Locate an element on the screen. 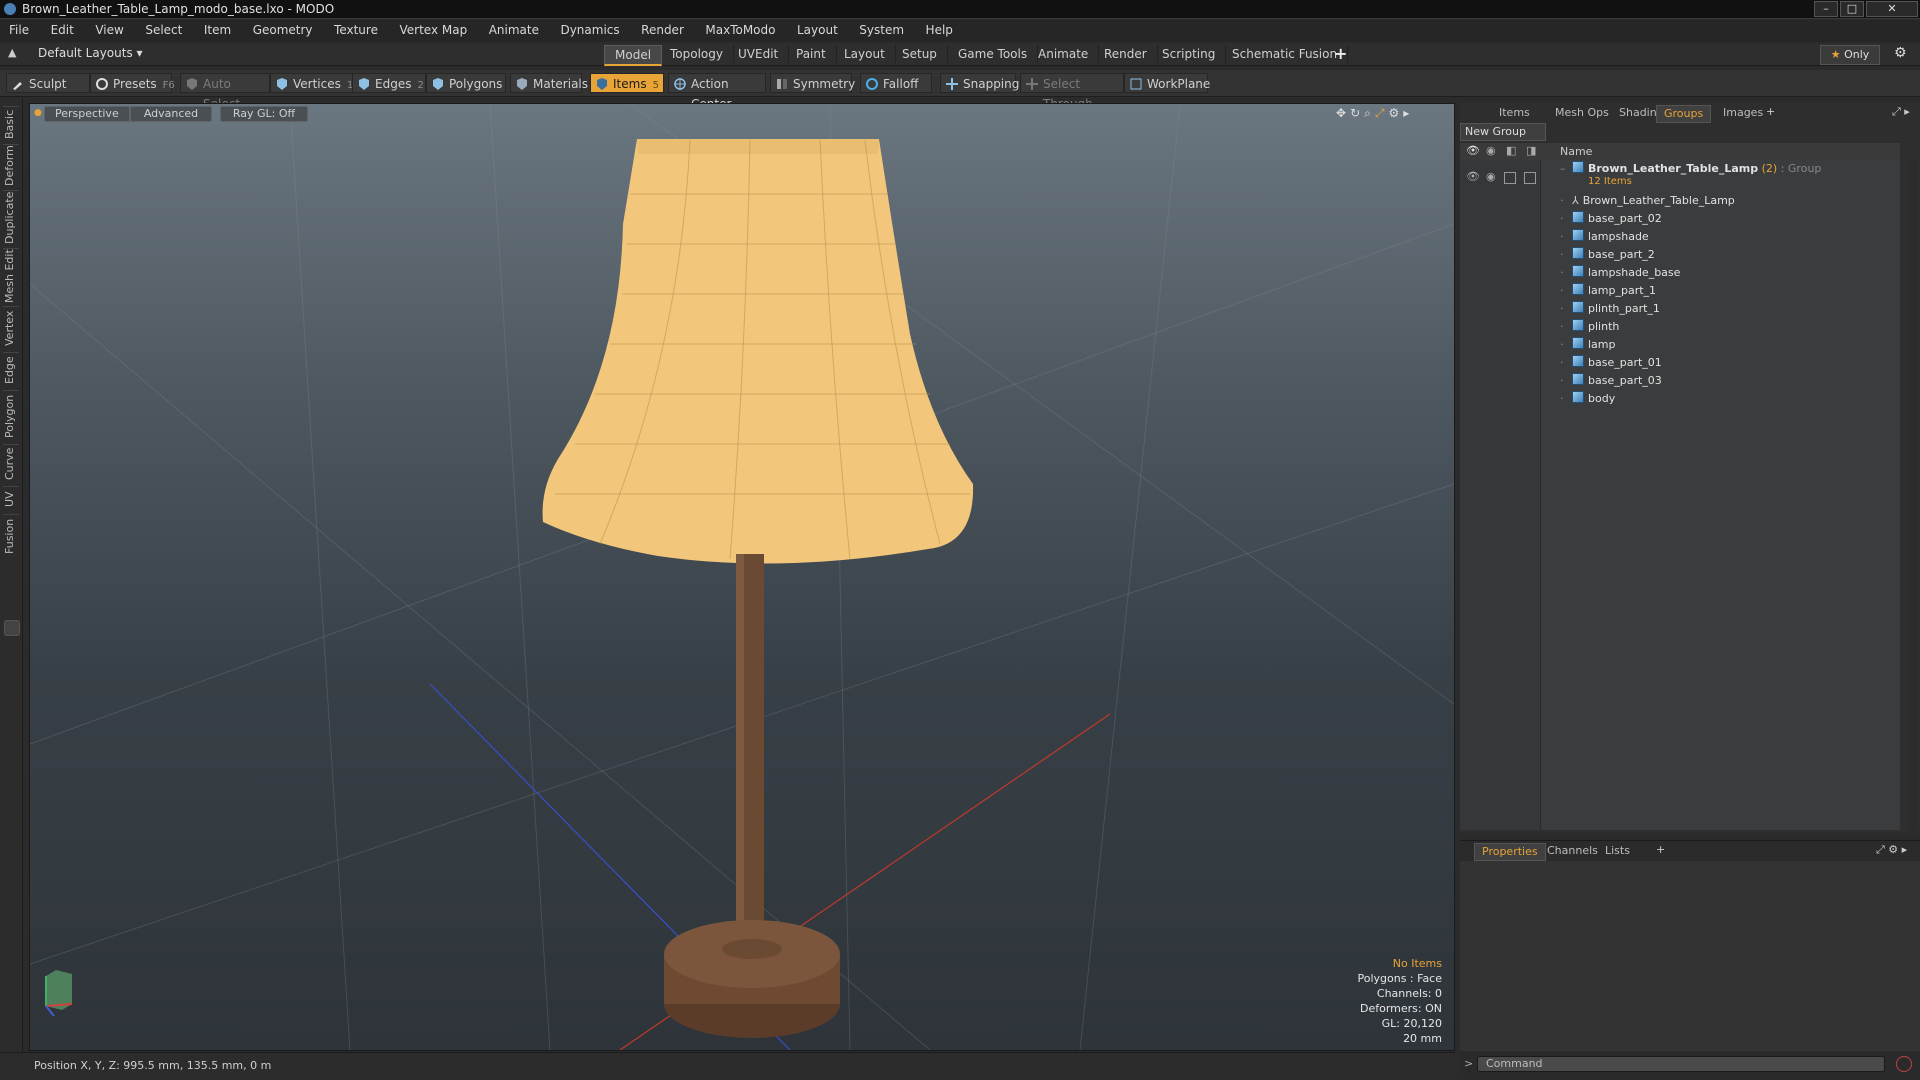 This screenshot has height=1080, width=1920. list-item: · ⅄ Brown_Leather_Table_Lamp is located at coordinates (1647, 201).